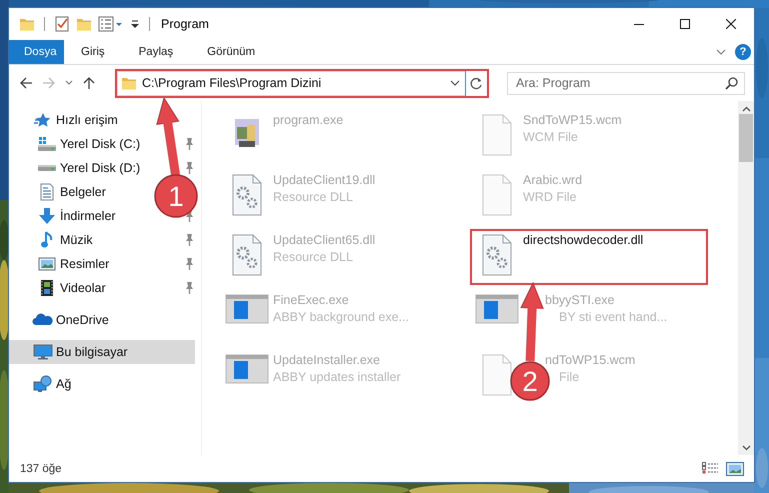 This screenshot has height=493, width=769. I want to click on callout-badge: 2, so click(530, 381).